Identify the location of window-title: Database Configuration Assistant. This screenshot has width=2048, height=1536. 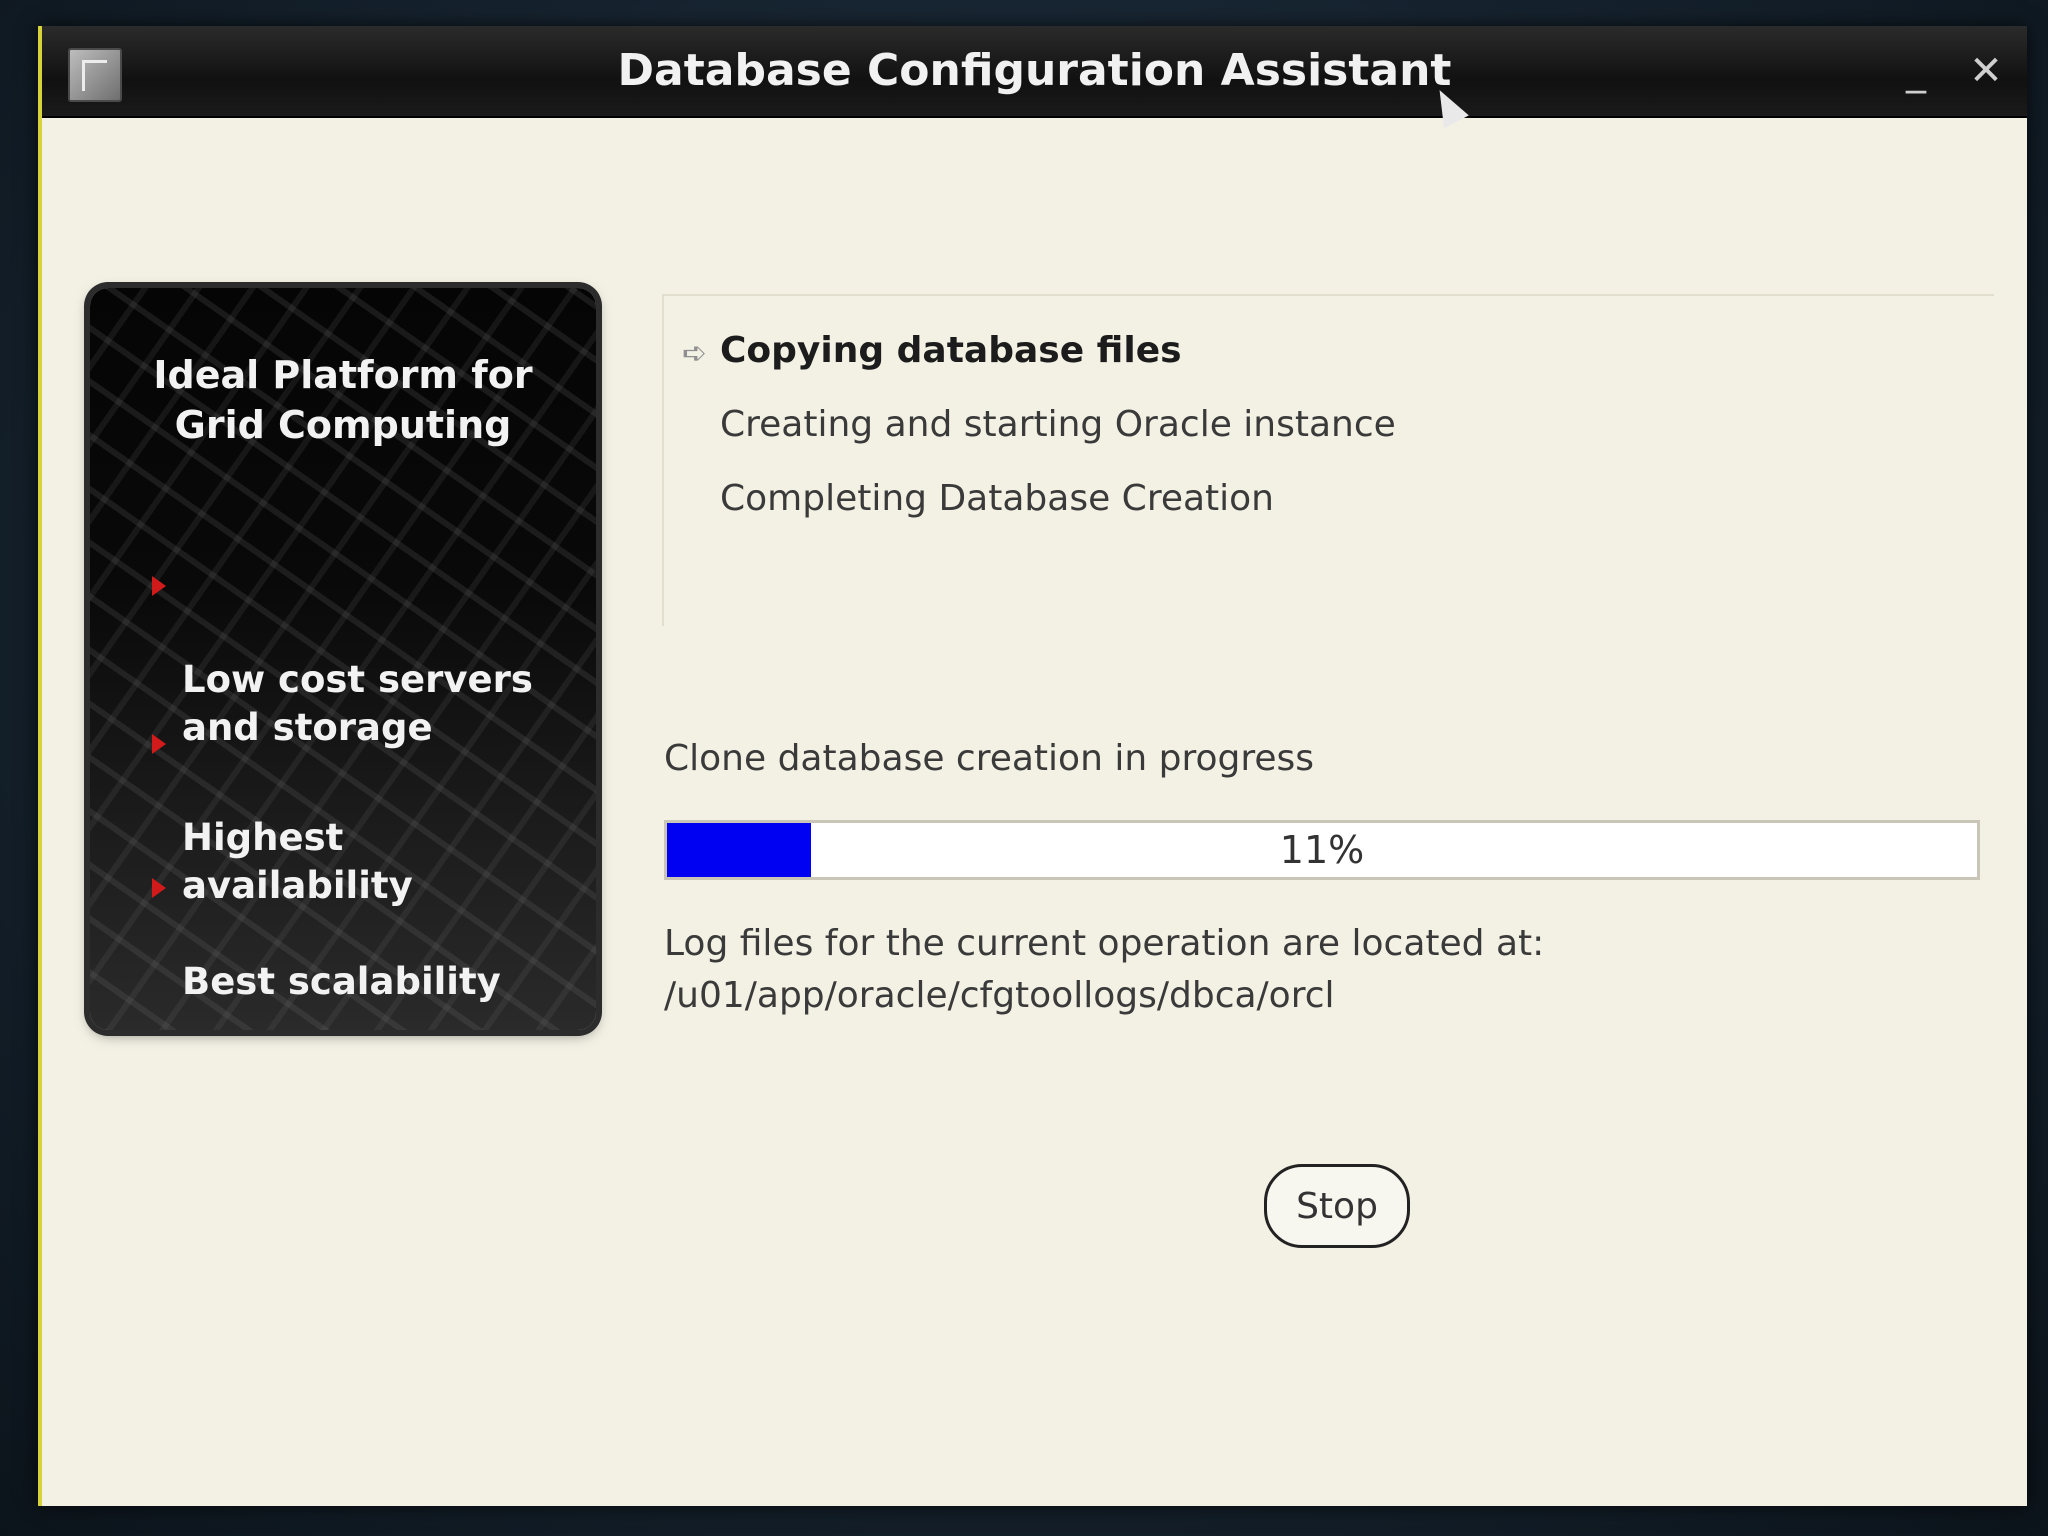
(1034, 70).